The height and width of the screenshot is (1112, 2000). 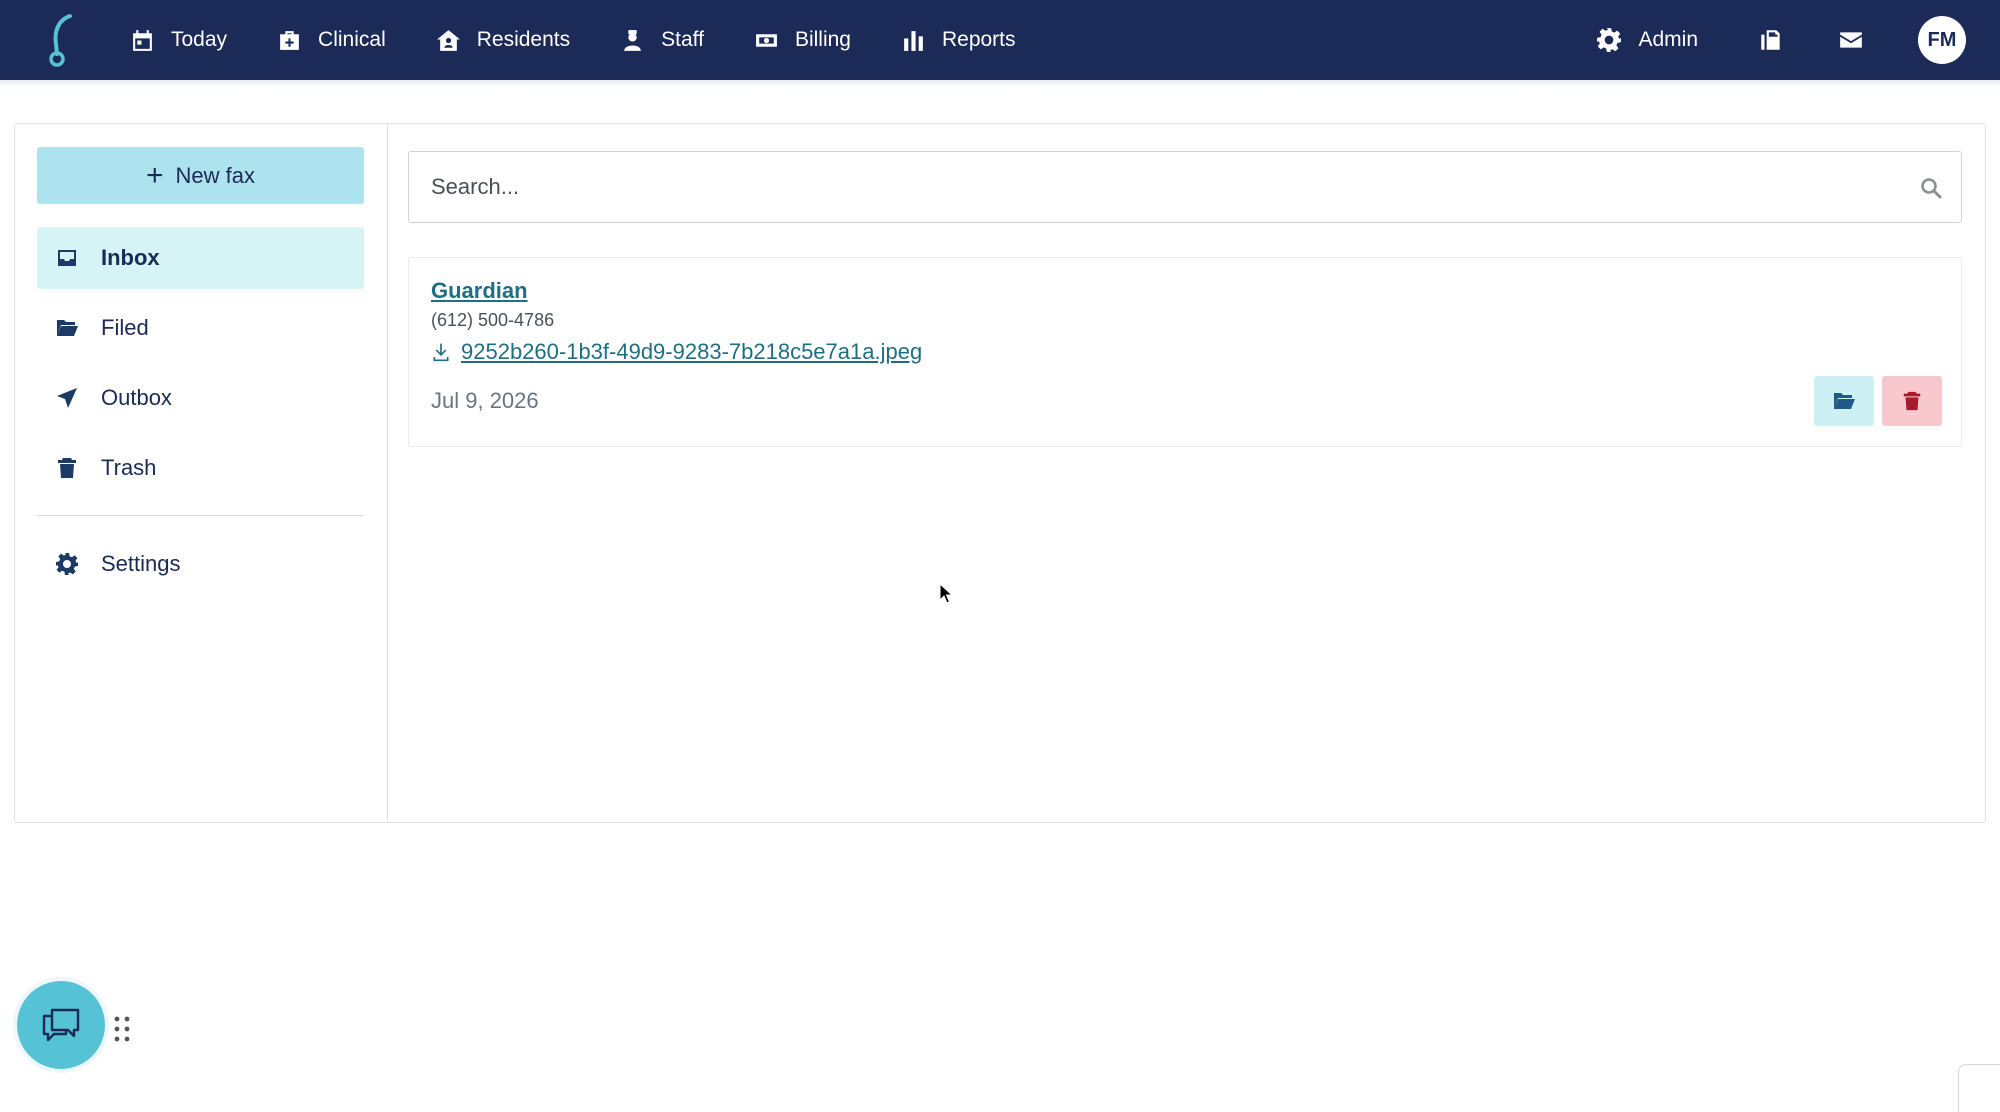 I want to click on nav-reports-label: Reports, so click(x=978, y=39).